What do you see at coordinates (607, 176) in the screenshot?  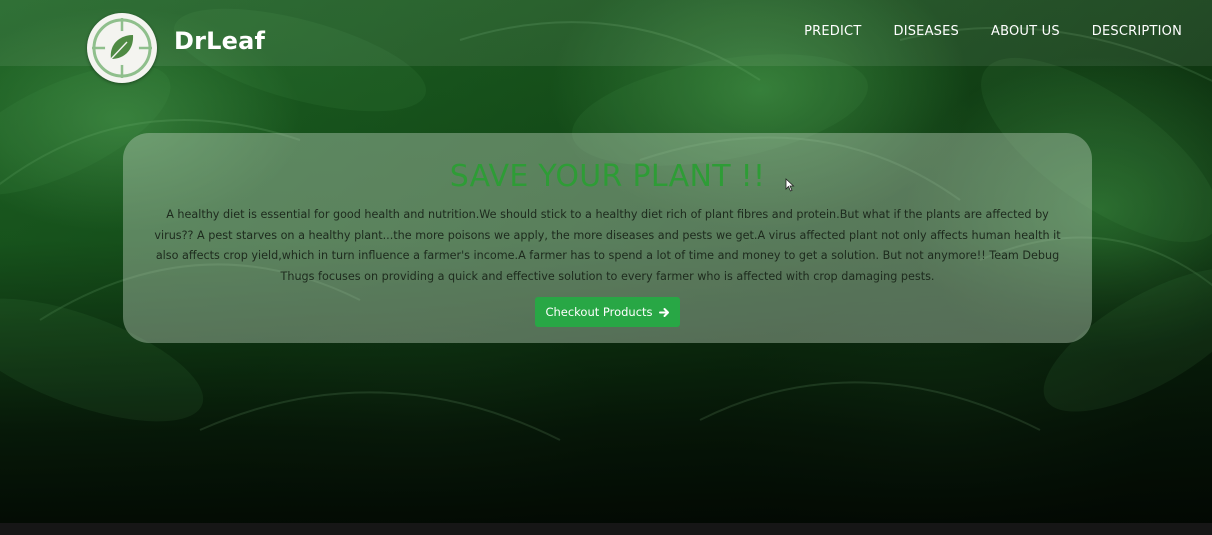 I see `hero-title: SAVE YOUR PLANT !!` at bounding box center [607, 176].